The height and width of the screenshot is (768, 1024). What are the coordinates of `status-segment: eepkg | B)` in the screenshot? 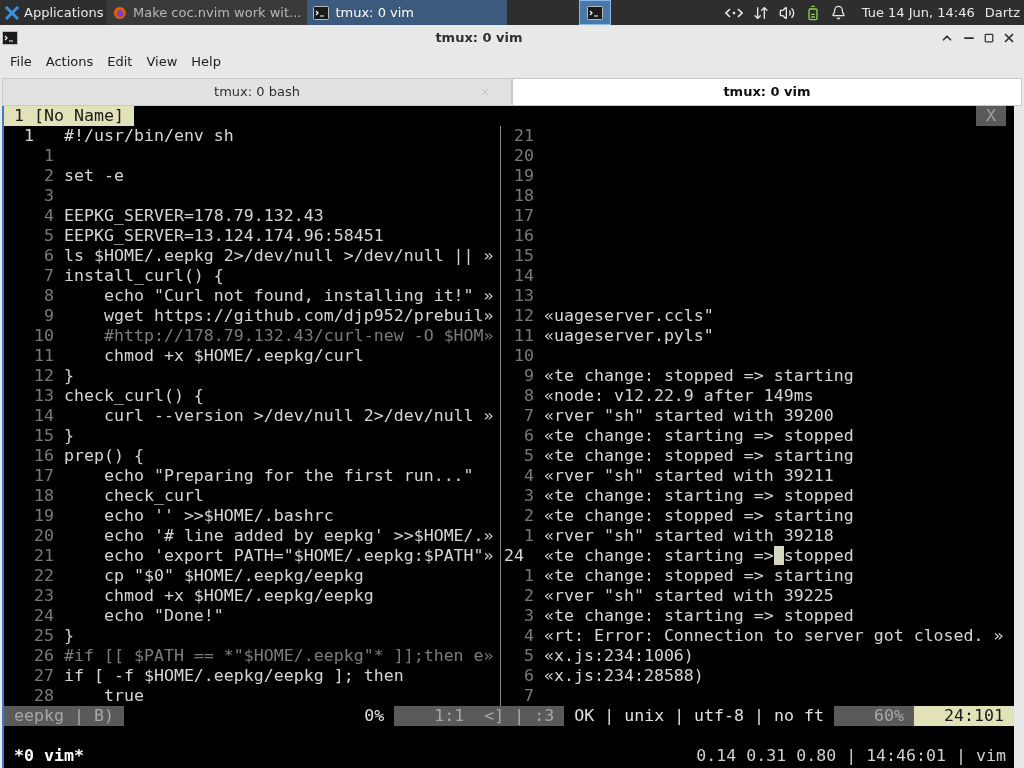 It's located at (64, 716).